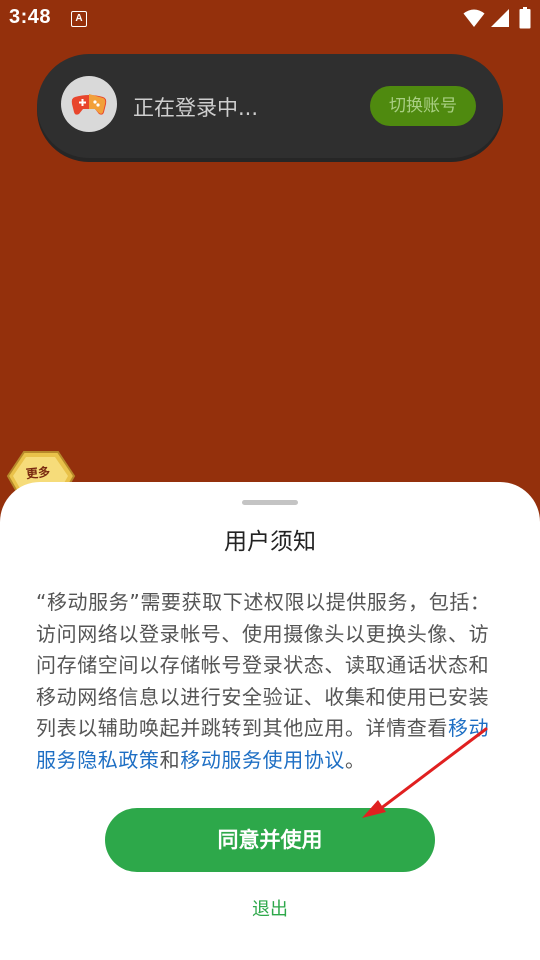 The image size is (540, 960). Describe the element at coordinates (270, 910) in the screenshot. I see `exit-button: 退出` at that location.